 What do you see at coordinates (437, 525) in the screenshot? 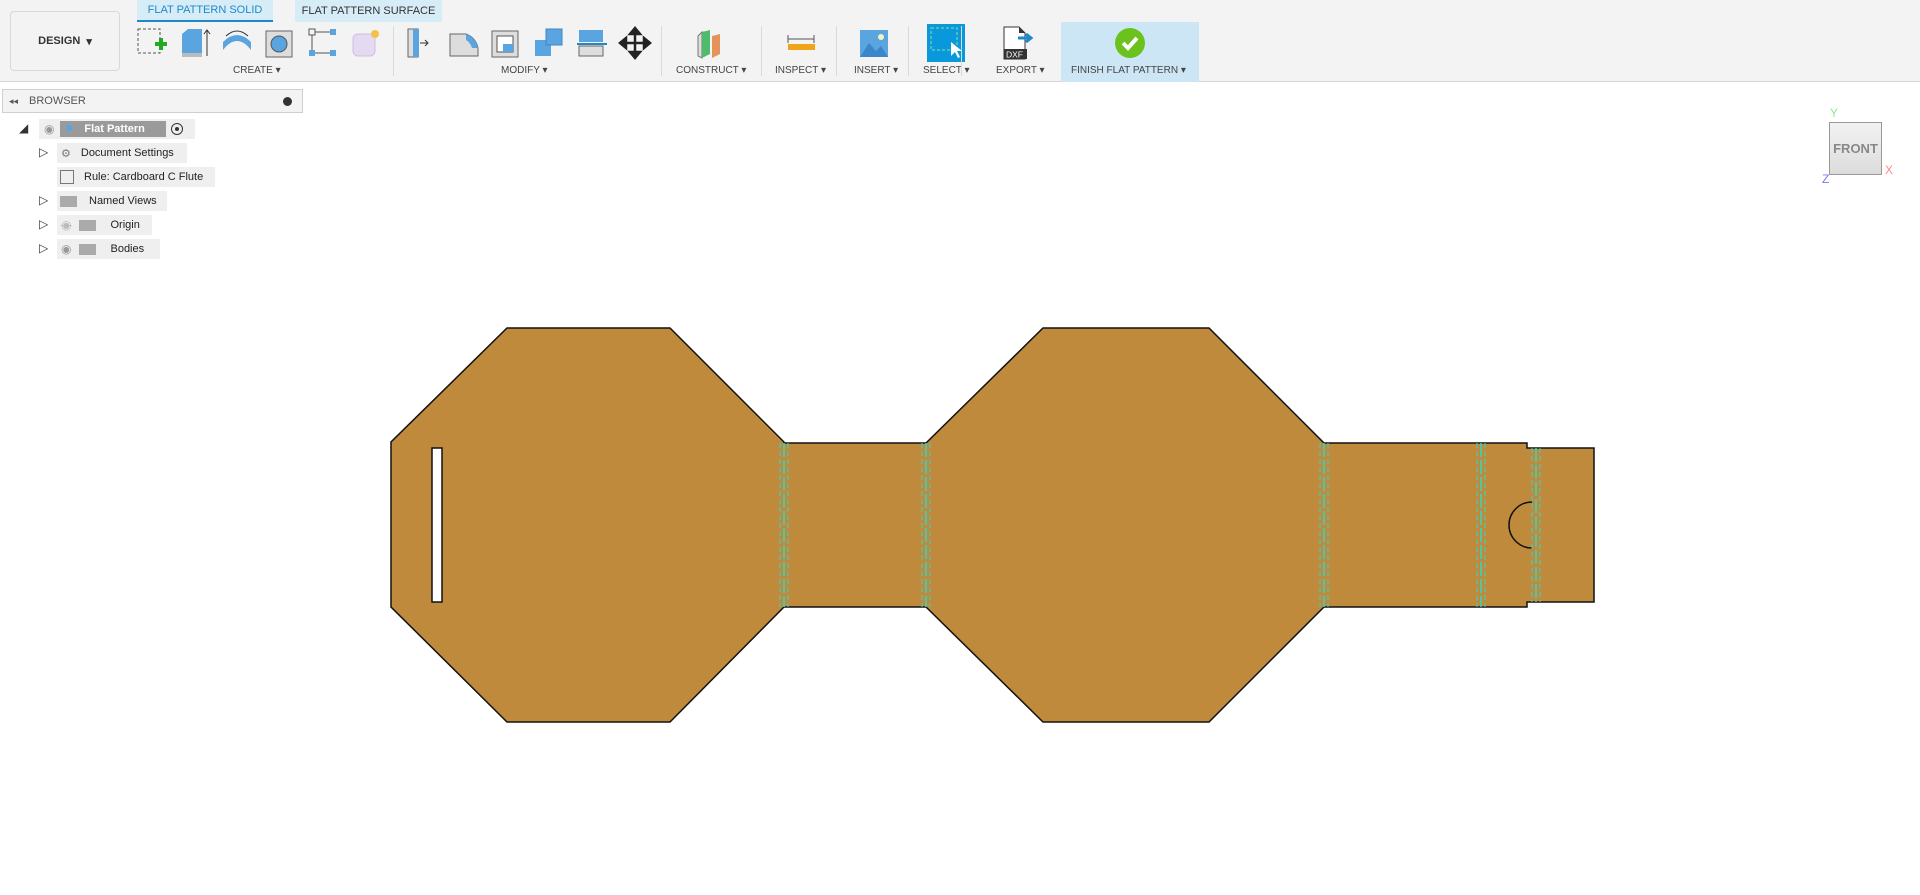
I see `slot-cutout` at bounding box center [437, 525].